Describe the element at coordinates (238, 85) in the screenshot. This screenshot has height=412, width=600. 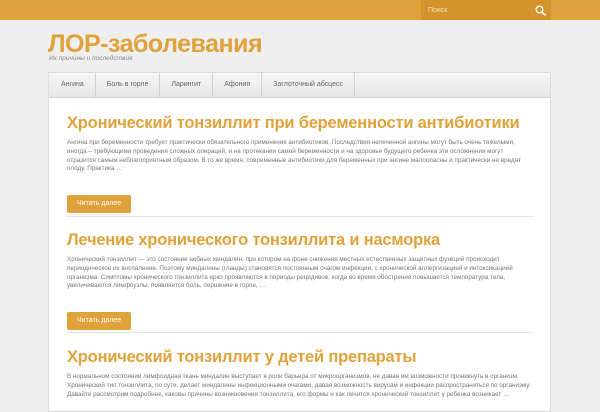
I see `nav-item-aphonia: Афония` at that location.